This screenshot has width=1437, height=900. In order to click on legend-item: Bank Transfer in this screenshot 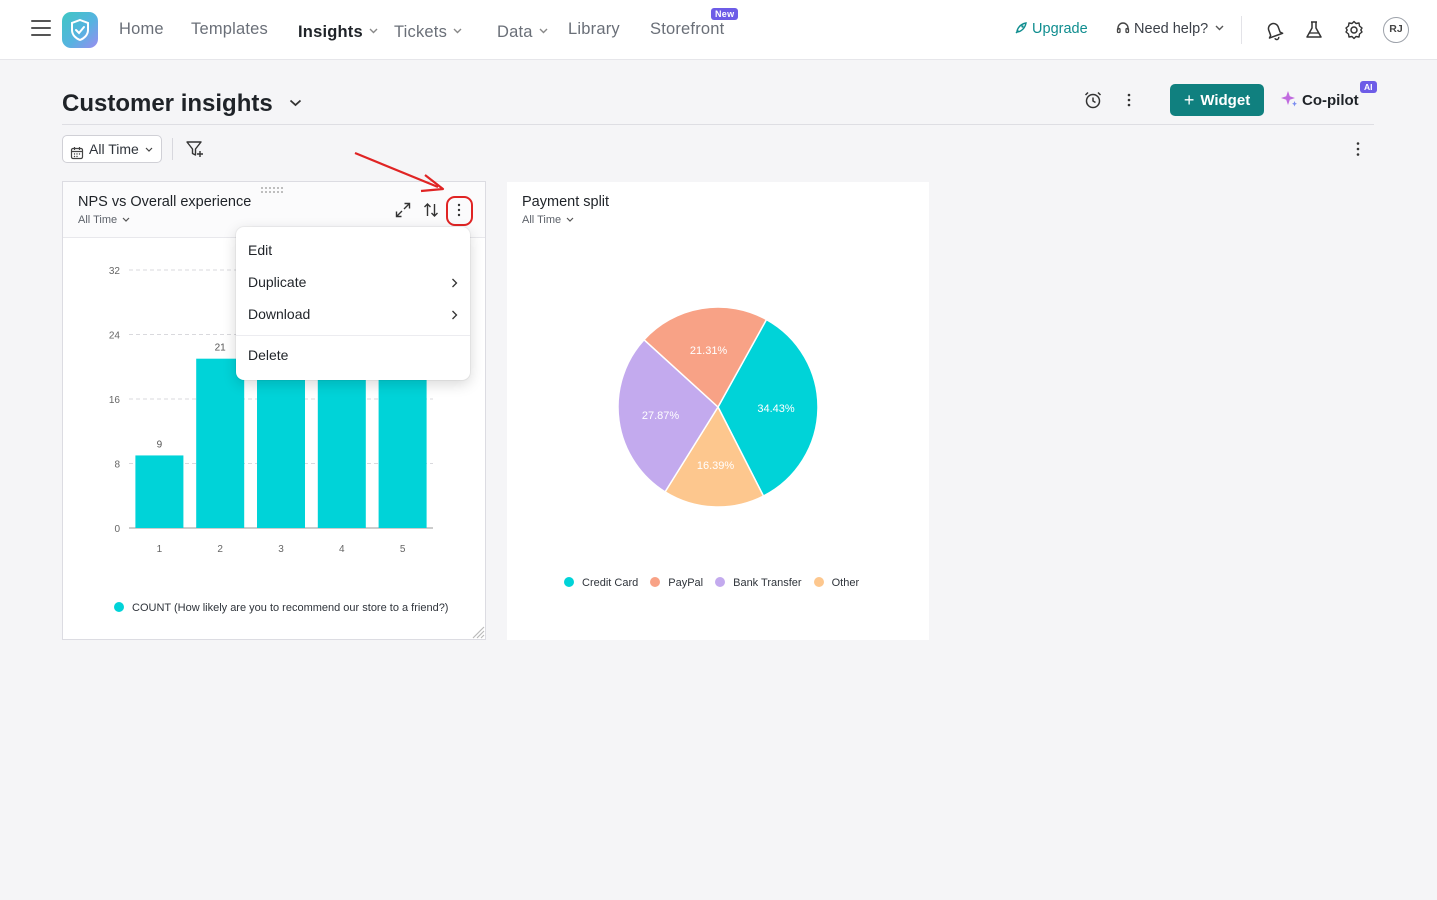, I will do `click(758, 583)`.